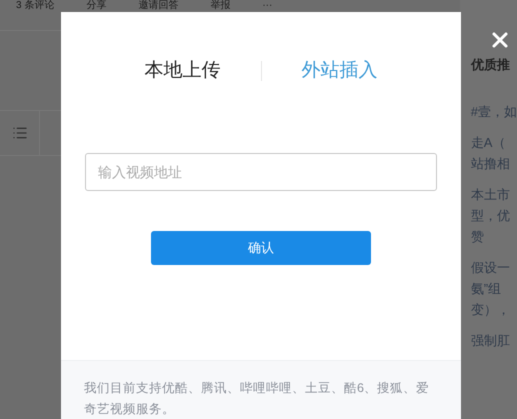 The height and width of the screenshot is (419, 517). Describe the element at coordinates (493, 142) in the screenshot. I see `article-snippet: 走A（` at that location.